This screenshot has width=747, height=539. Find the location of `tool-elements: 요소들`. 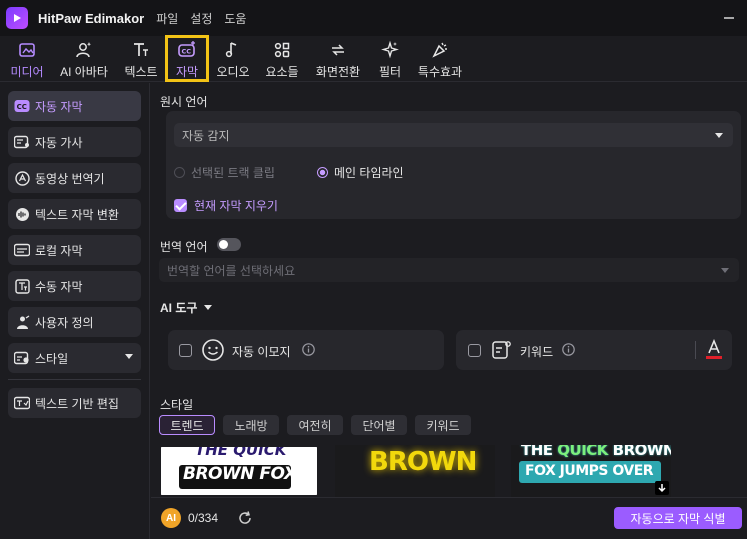

tool-elements: 요소들 is located at coordinates (282, 58).